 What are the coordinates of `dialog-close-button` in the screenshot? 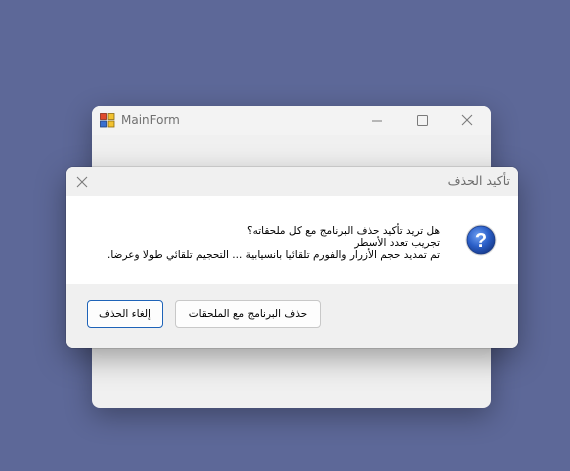 It's located at (82, 182).